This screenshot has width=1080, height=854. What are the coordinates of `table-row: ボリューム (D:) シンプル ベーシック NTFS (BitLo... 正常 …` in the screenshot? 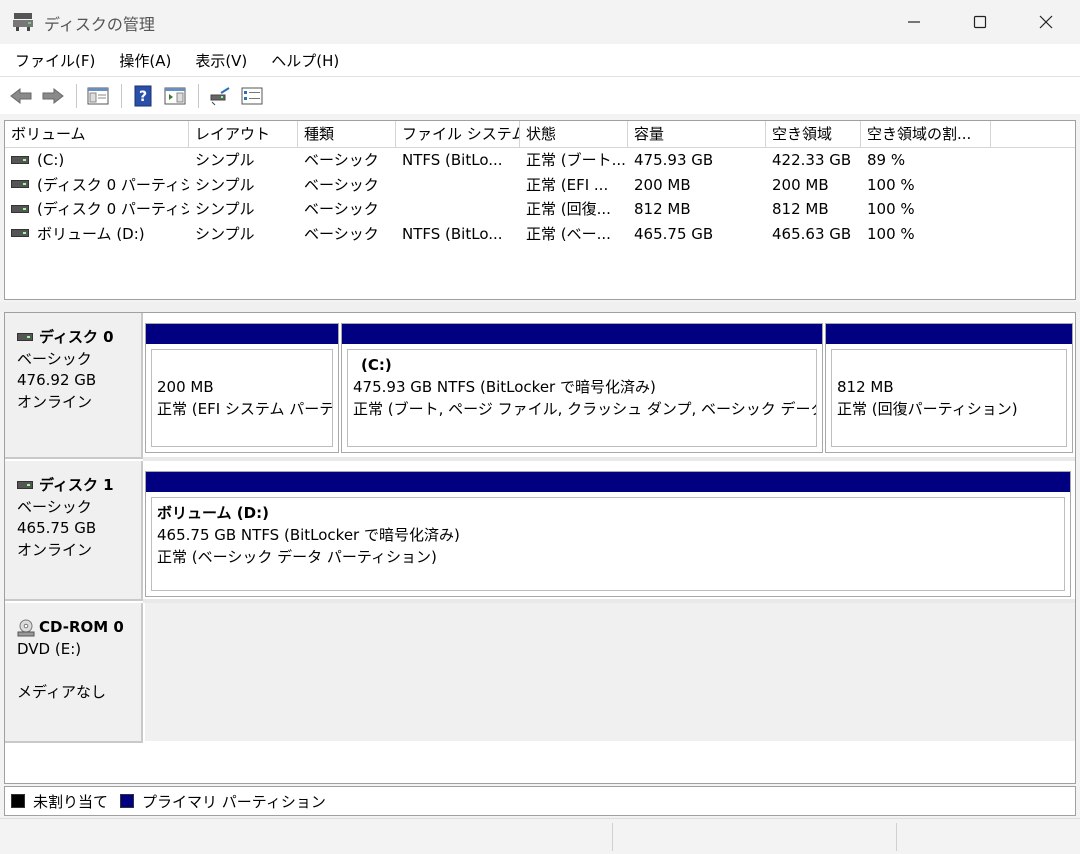 It's located at (540, 234).